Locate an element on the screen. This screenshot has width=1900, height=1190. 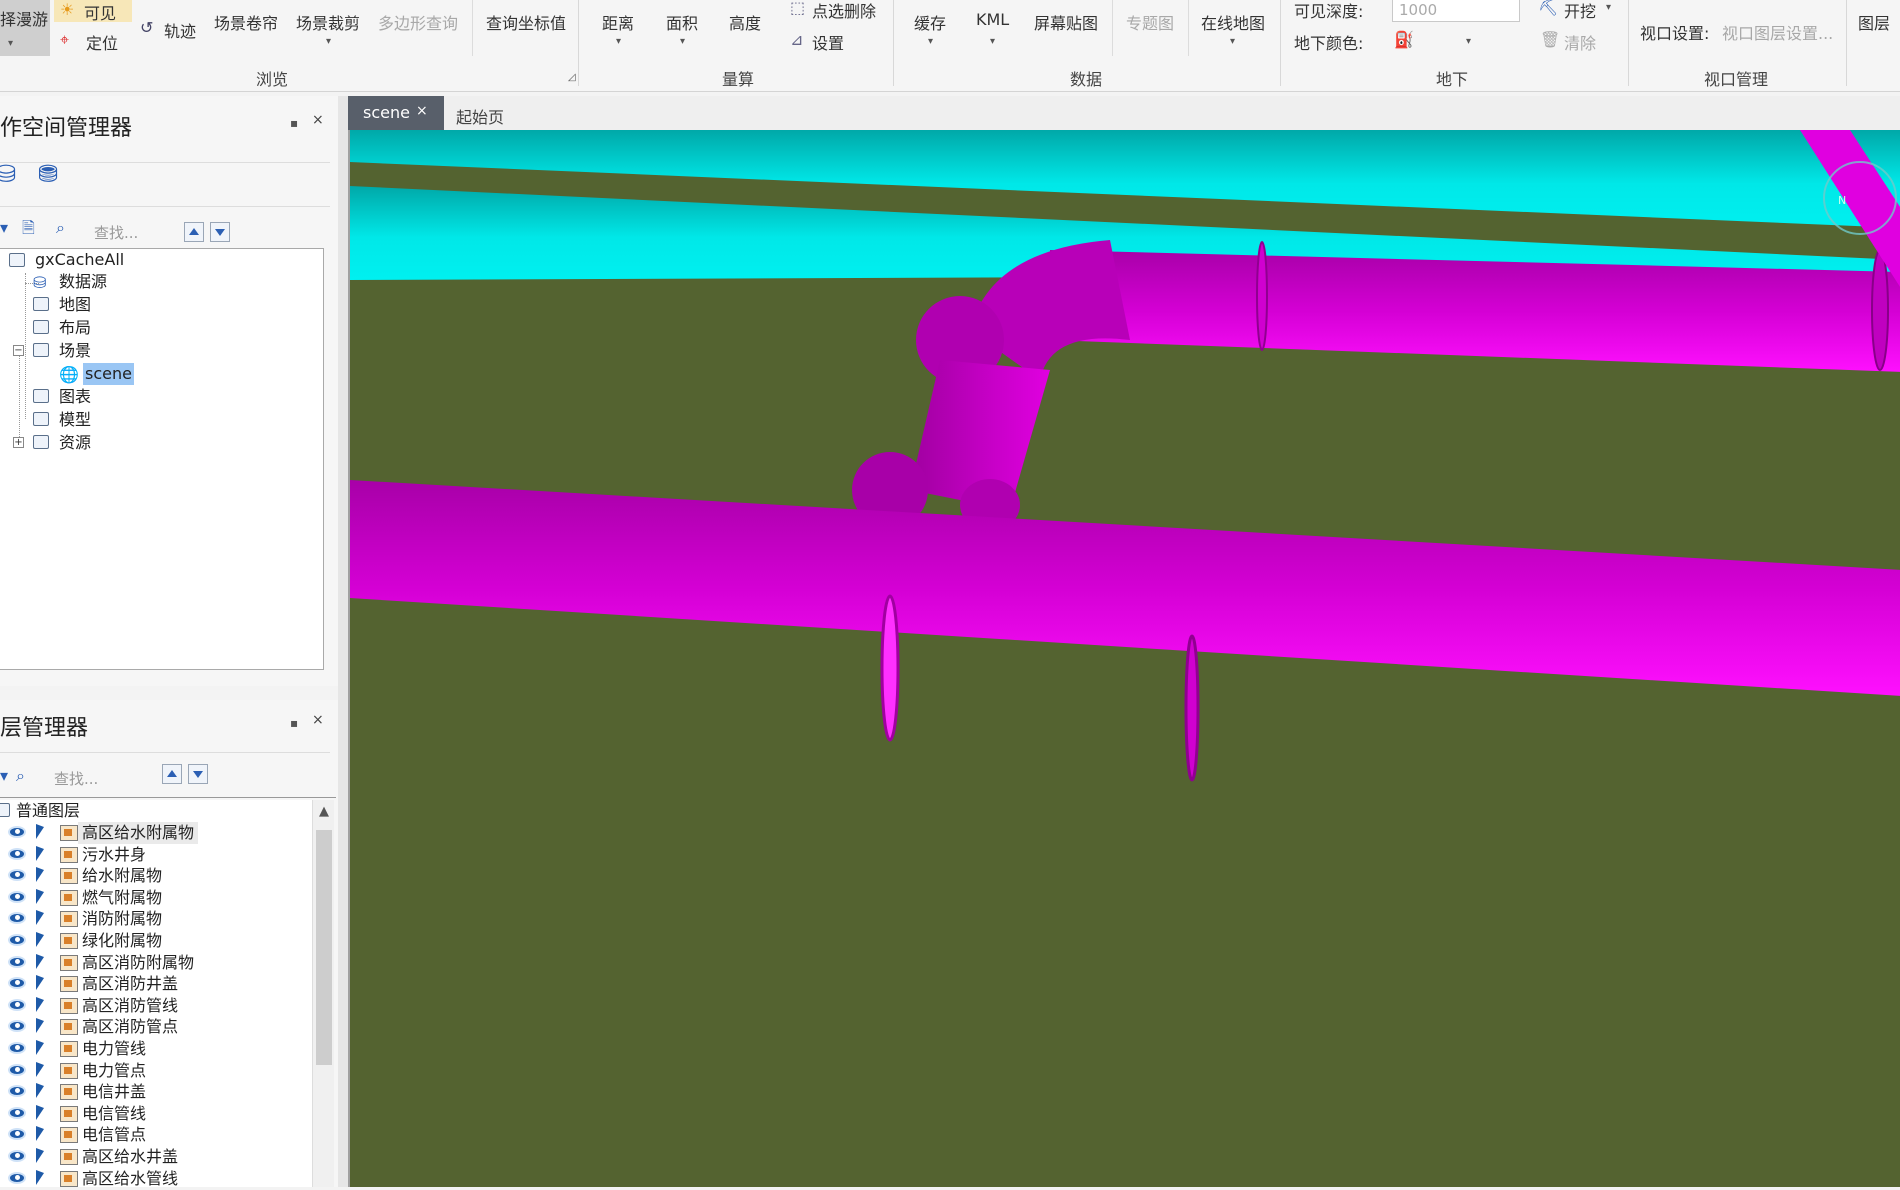
measure-settings-button: ⊿ 设置 is located at coordinates (830, 42).